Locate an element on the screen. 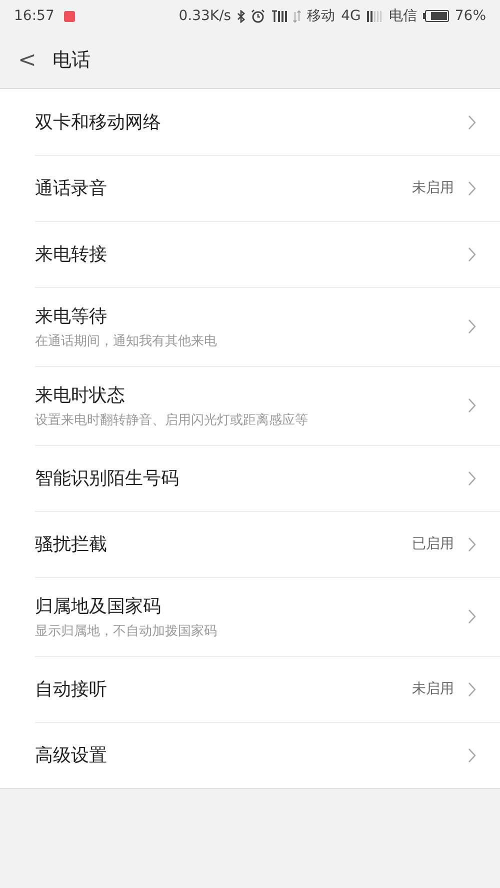 The height and width of the screenshot is (888, 500). battery-icon is located at coordinates (435, 16).